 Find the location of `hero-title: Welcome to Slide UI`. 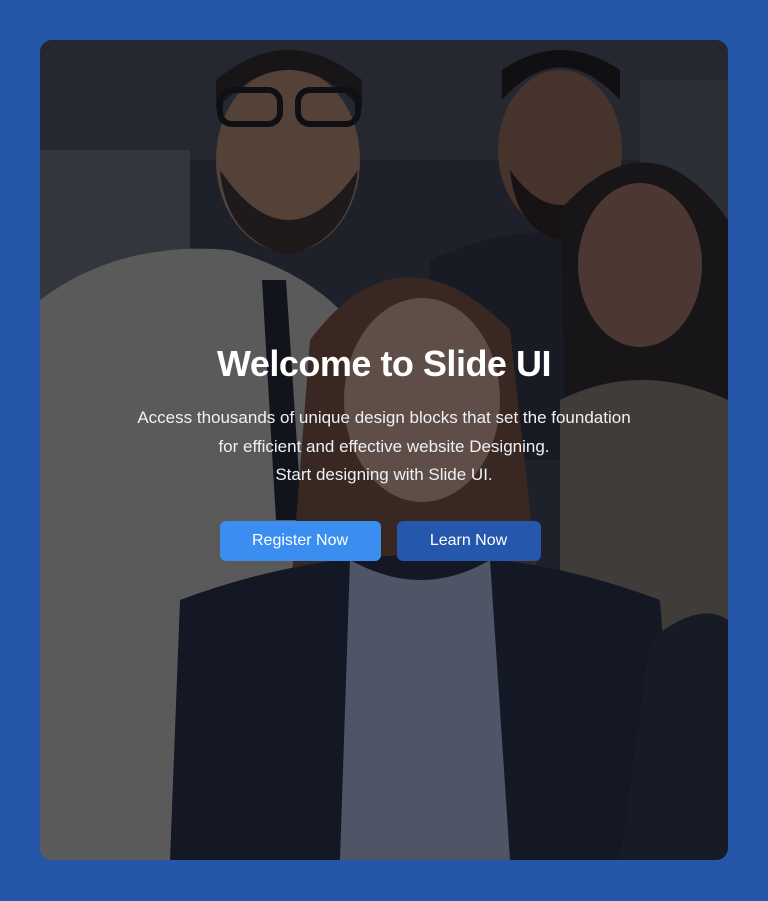

hero-title: Welcome to Slide UI is located at coordinates (384, 363).